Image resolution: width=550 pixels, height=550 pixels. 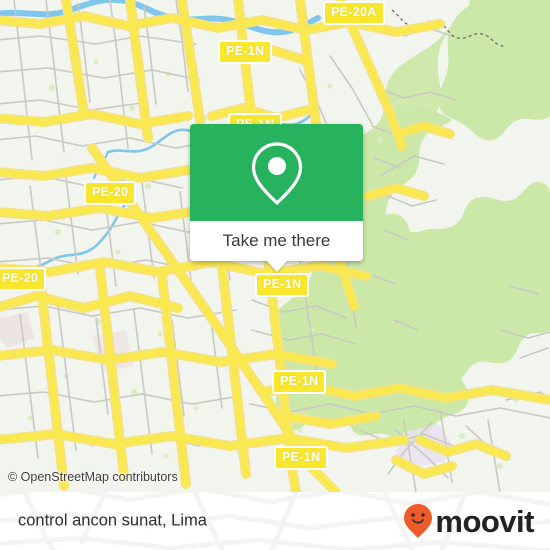 I want to click on park-upper-right, so click(x=494, y=70).